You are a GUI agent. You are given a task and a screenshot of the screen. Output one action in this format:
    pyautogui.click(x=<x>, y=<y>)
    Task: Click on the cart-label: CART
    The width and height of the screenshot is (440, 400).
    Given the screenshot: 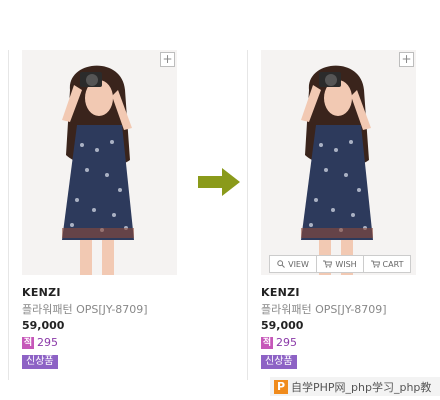 What is the action you would take?
    pyautogui.click(x=393, y=264)
    